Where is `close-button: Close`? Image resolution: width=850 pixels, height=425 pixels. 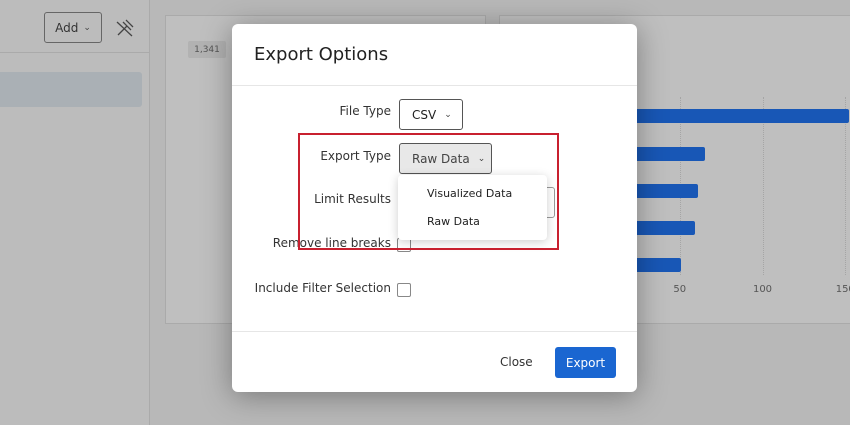
close-button: Close is located at coordinates (516, 362).